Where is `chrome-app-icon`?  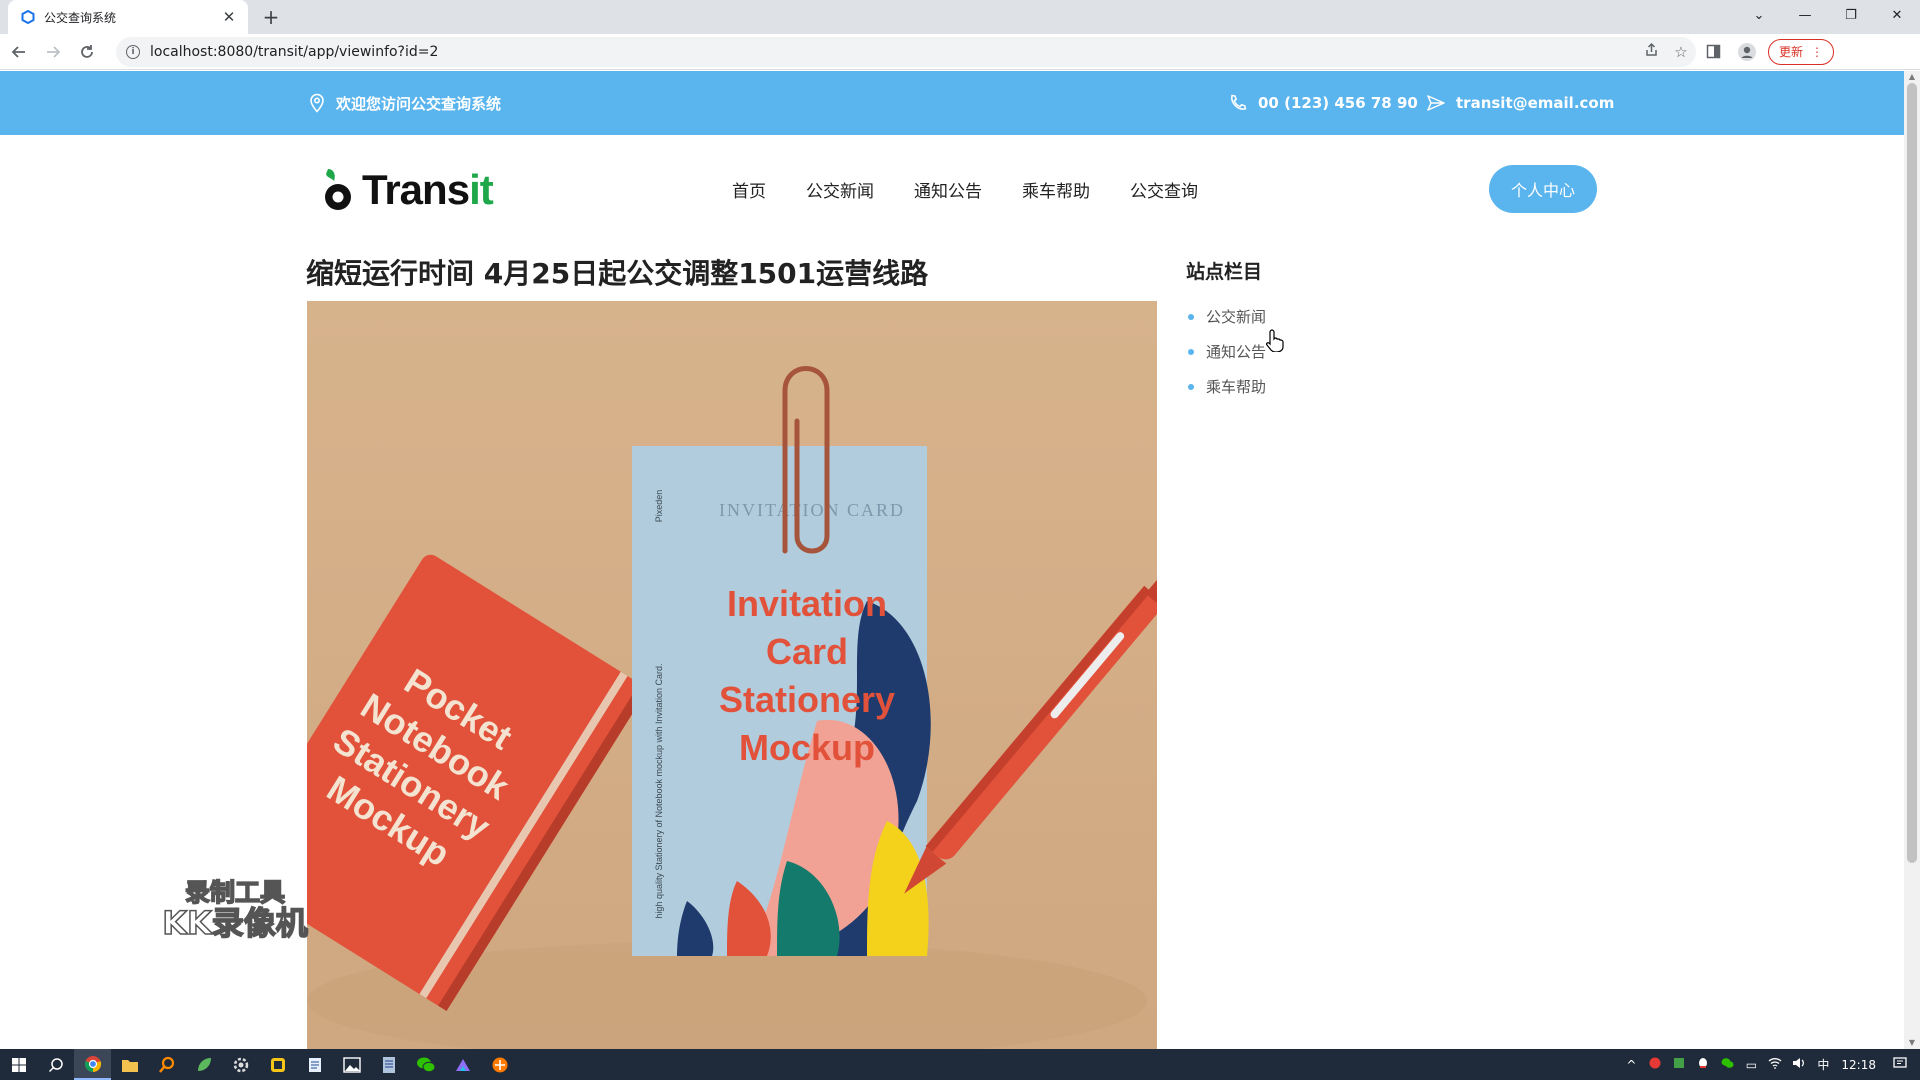 chrome-app-icon is located at coordinates (92, 1064).